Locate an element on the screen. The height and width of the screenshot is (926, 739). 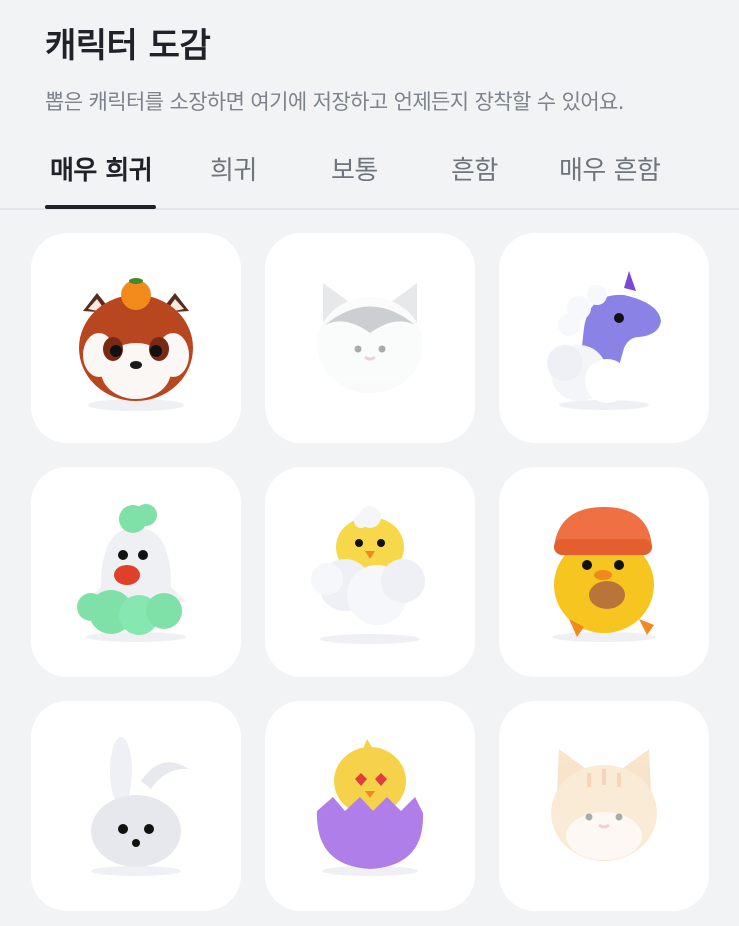
active-tab-indicator is located at coordinates (100, 207).